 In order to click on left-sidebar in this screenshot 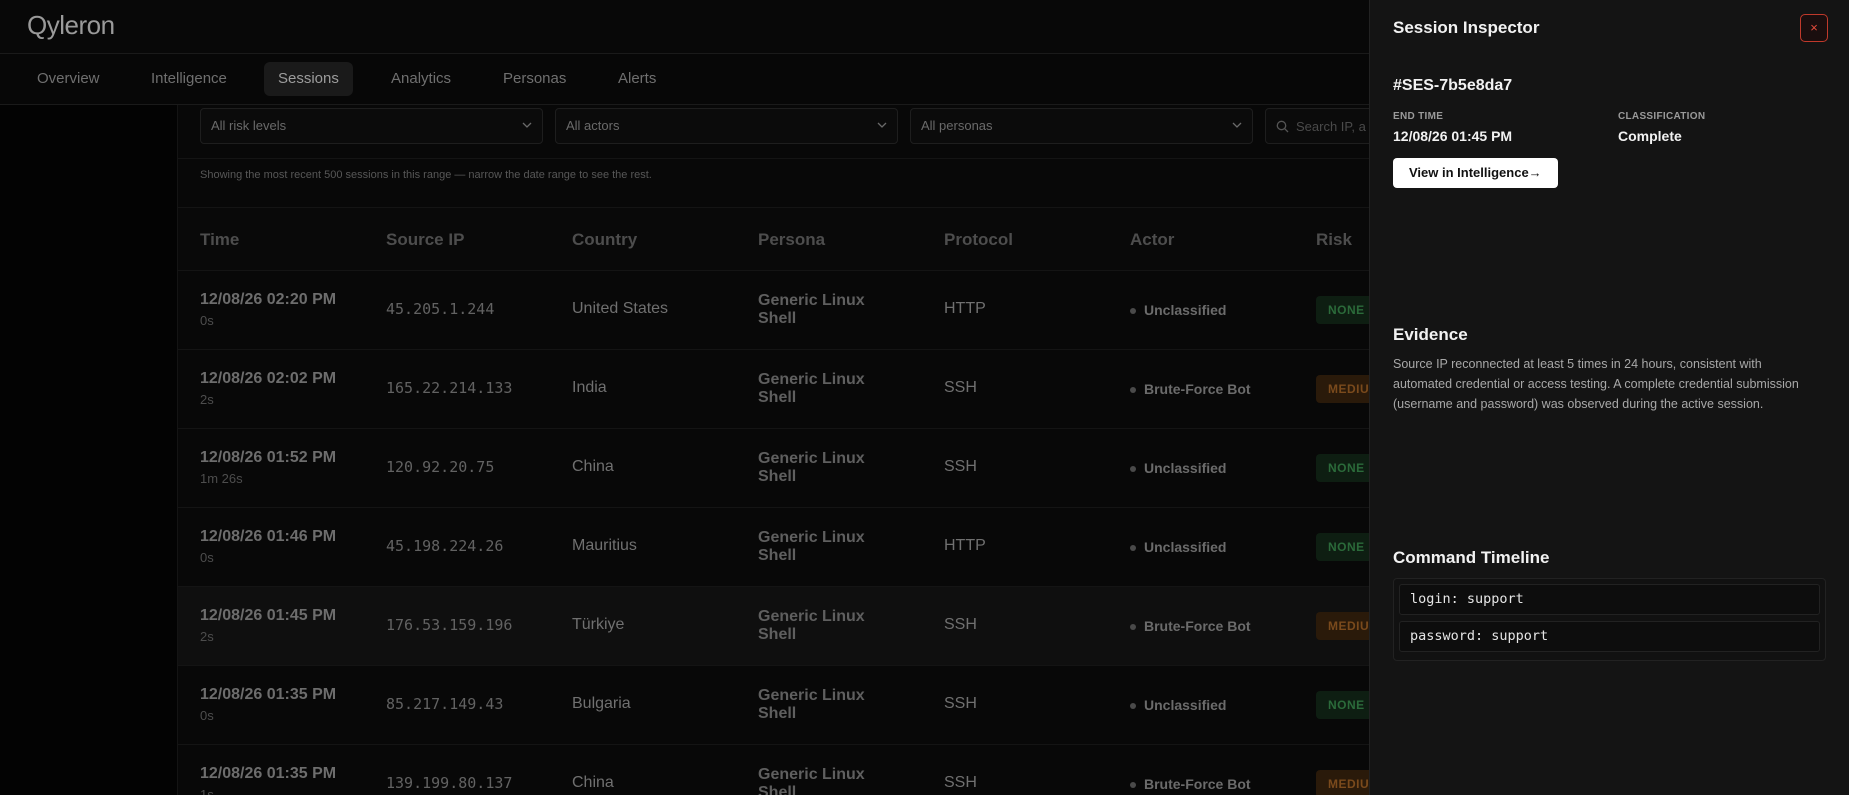, I will do `click(88, 450)`.